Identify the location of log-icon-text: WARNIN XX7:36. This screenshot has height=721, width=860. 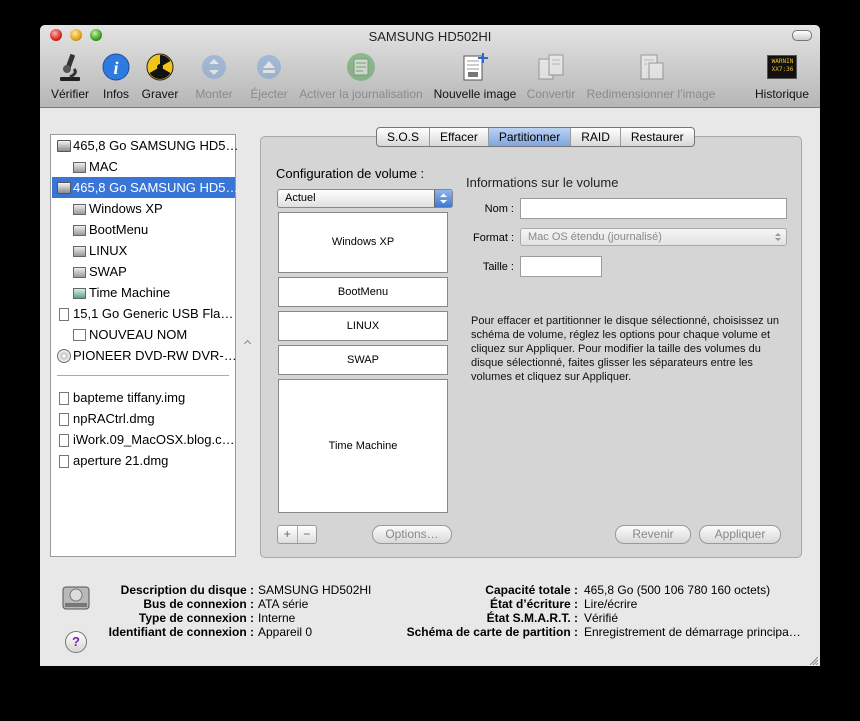
(782, 67).